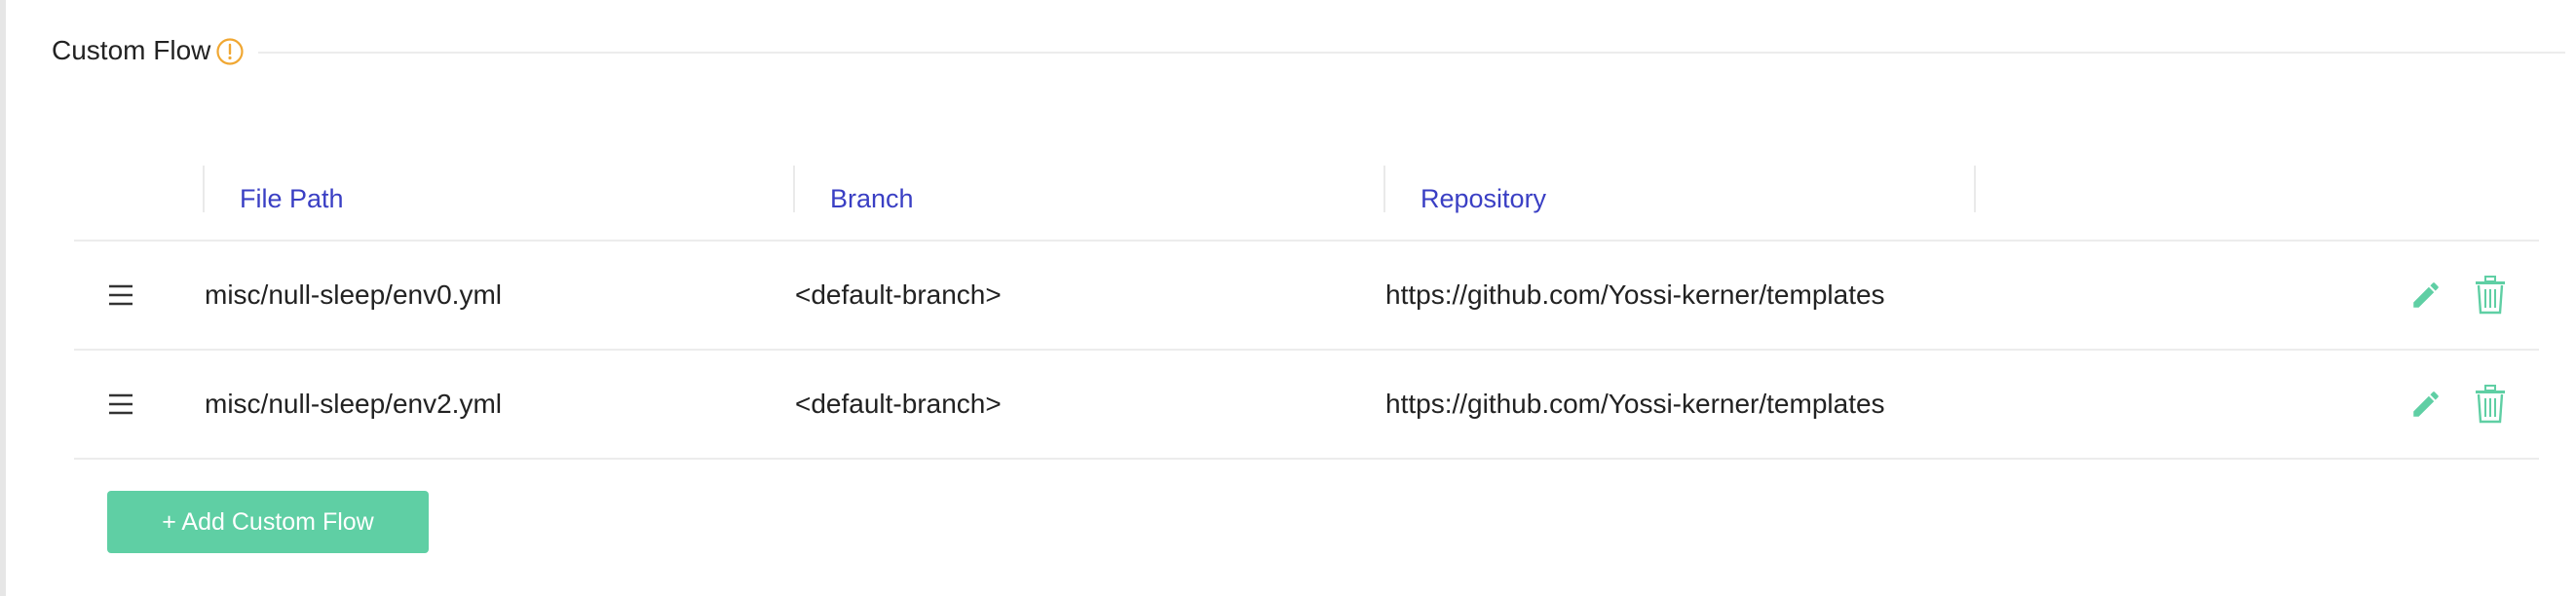 Image resolution: width=2576 pixels, height=596 pixels. I want to click on add-custom-flow-button: + Add Custom Flow, so click(268, 522).